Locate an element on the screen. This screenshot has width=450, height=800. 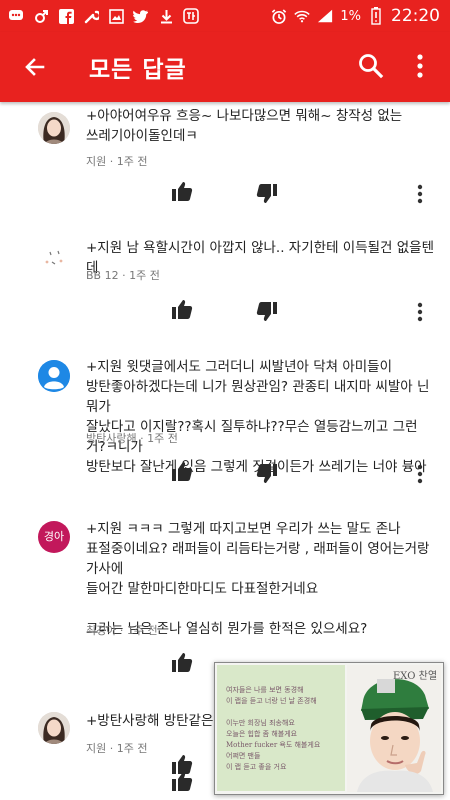
twitter-icon is located at coordinates (141, 16).